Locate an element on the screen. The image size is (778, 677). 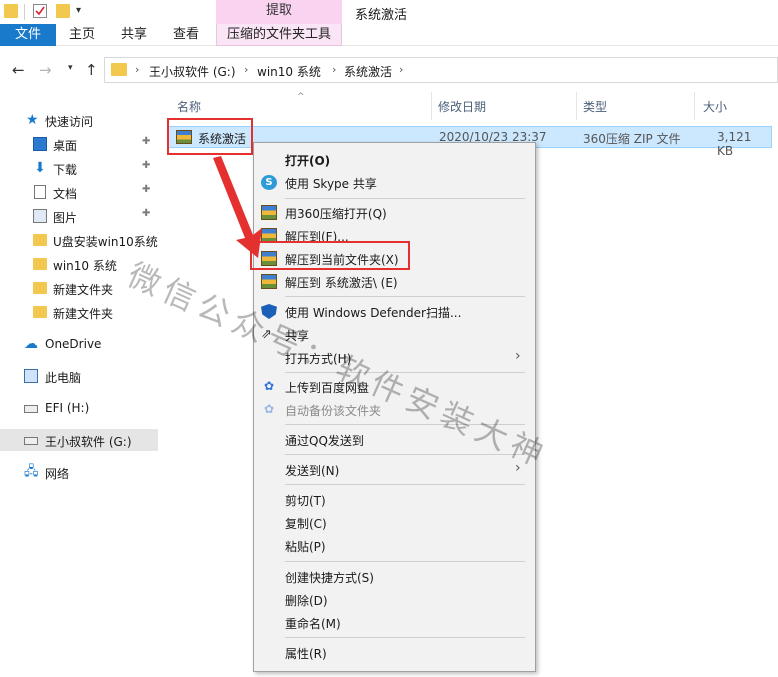
new-folder-icon is located at coordinates (63, 11).